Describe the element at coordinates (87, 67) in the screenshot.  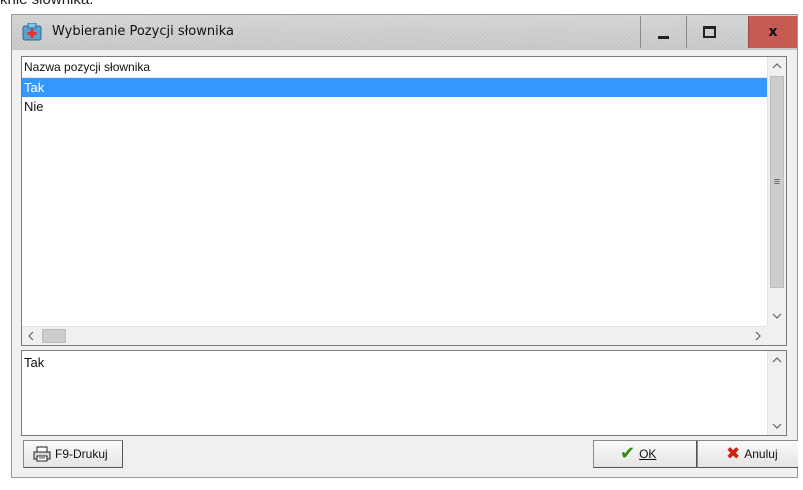
I see `list-column-header: Nazwa pozycji słownika` at that location.